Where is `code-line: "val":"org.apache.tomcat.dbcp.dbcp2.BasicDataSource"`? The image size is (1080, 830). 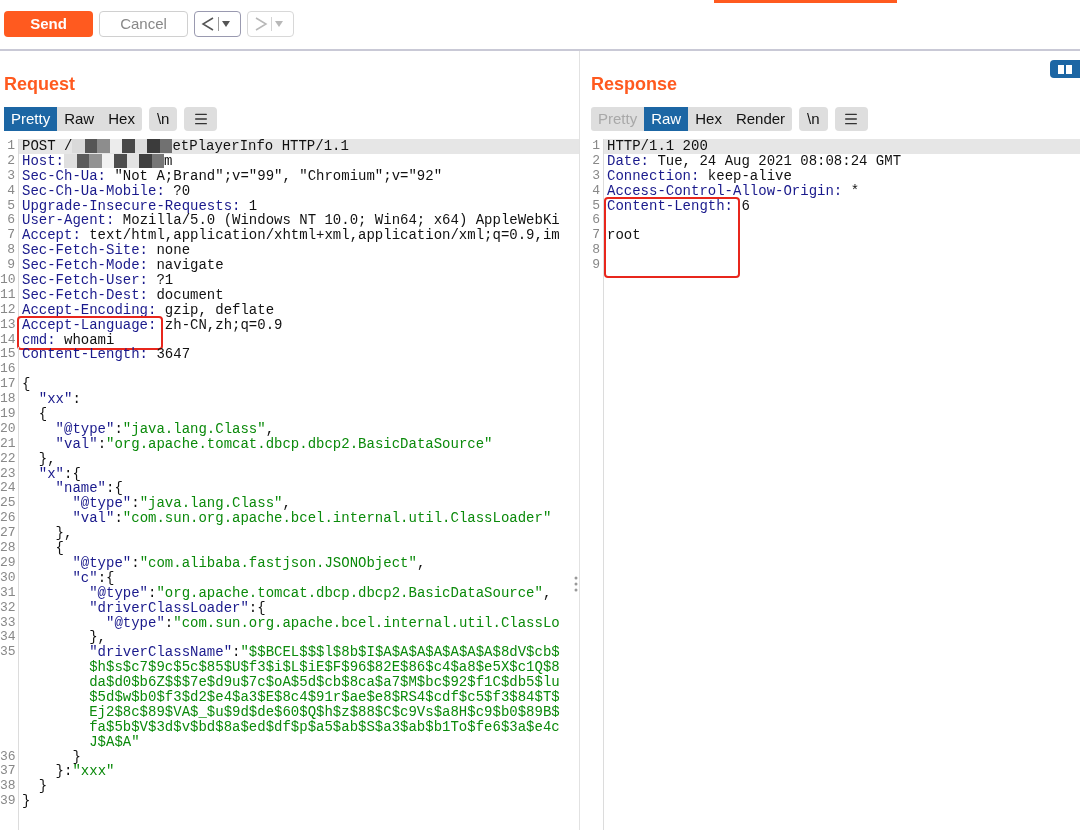
code-line: "val":"org.apache.tomcat.dbcp.dbcp2.BasicDataSource" is located at coordinates (273, 443).